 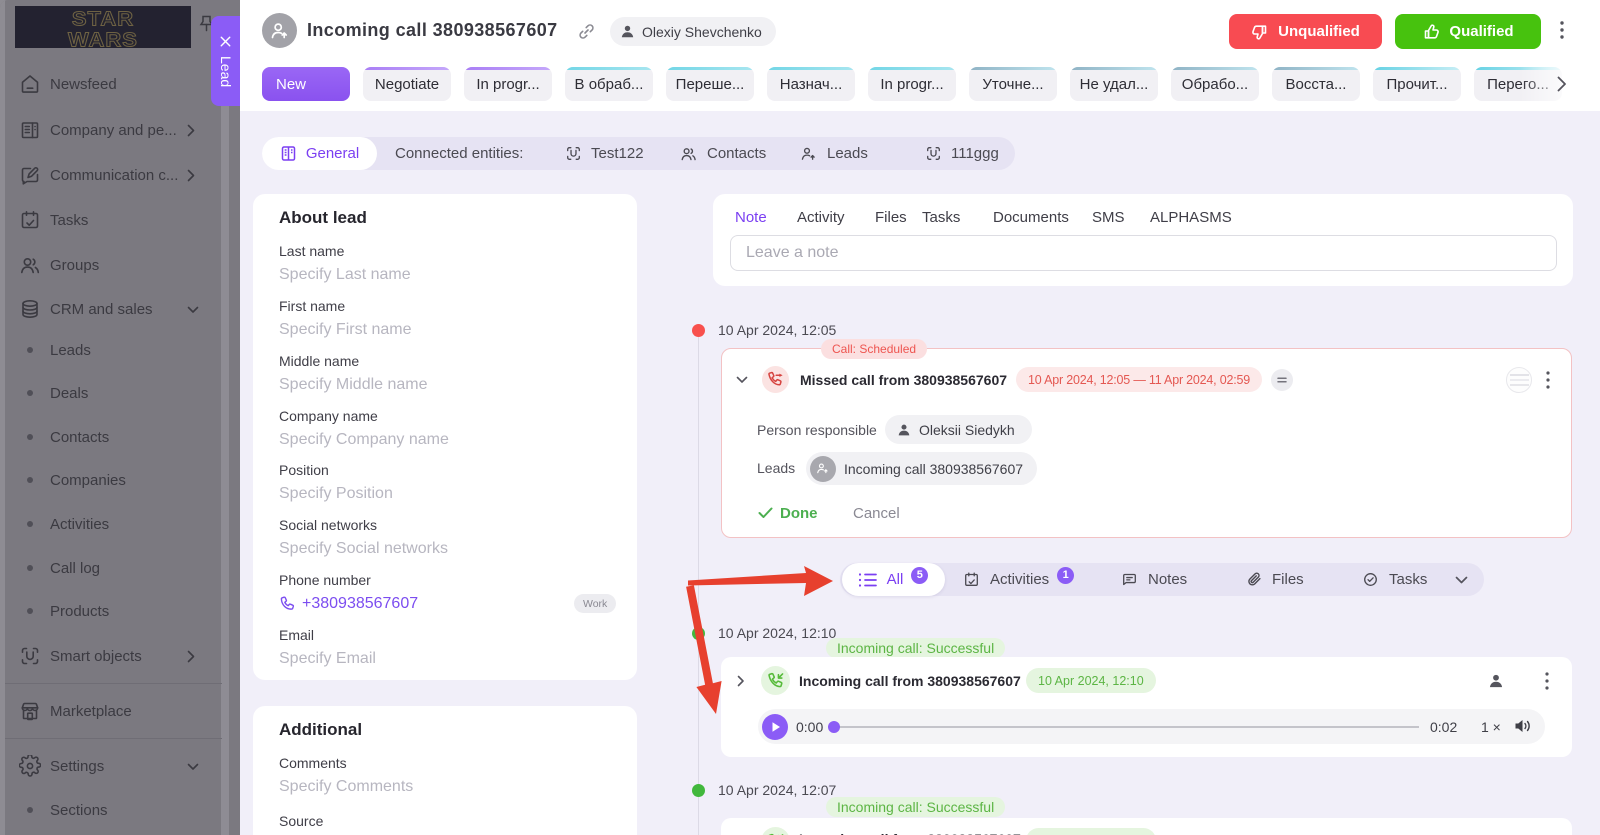 I want to click on svg-text: WARS, so click(x=103, y=38).